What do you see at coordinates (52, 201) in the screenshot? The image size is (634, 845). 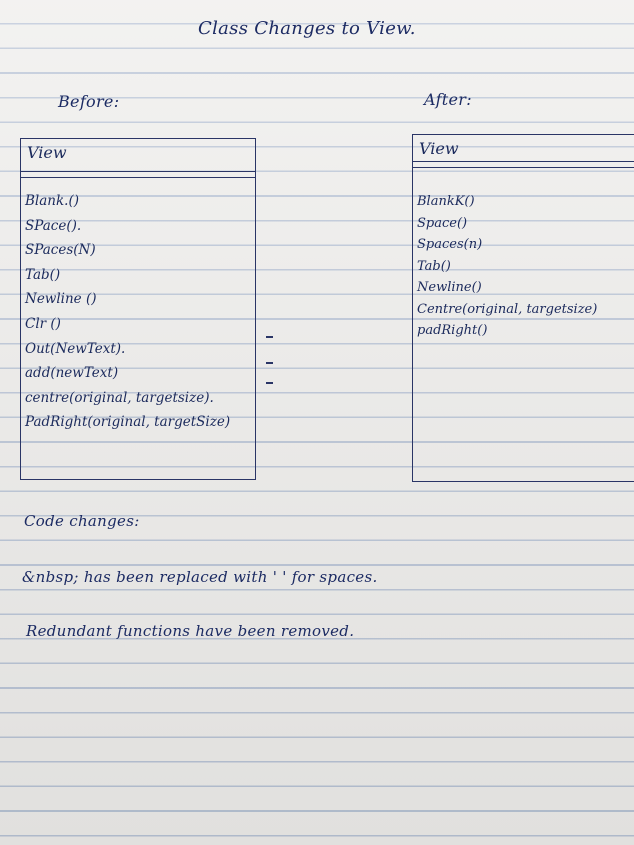 I see `method-item: Blank.()` at bounding box center [52, 201].